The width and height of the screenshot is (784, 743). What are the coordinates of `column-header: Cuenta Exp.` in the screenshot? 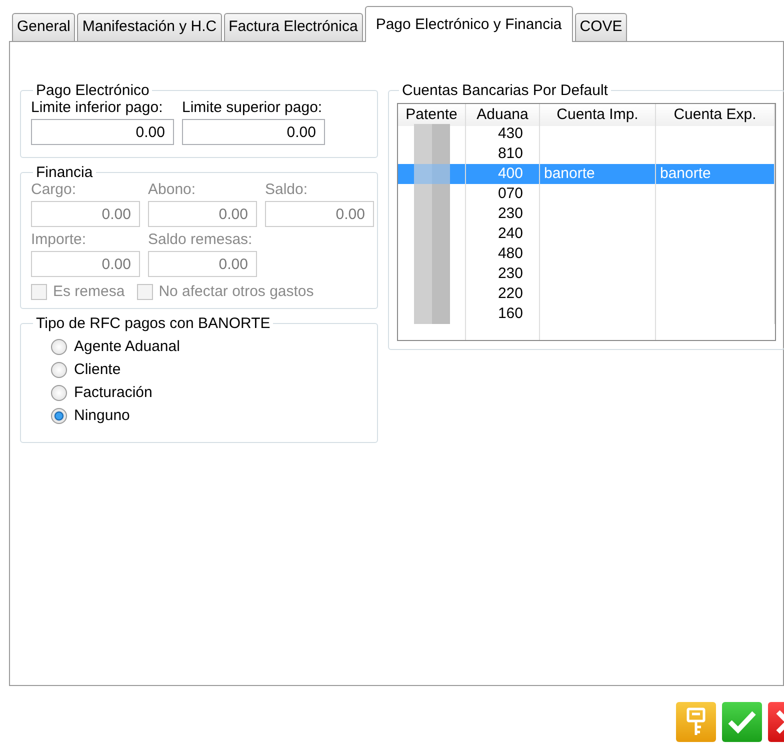 It's located at (715, 115).